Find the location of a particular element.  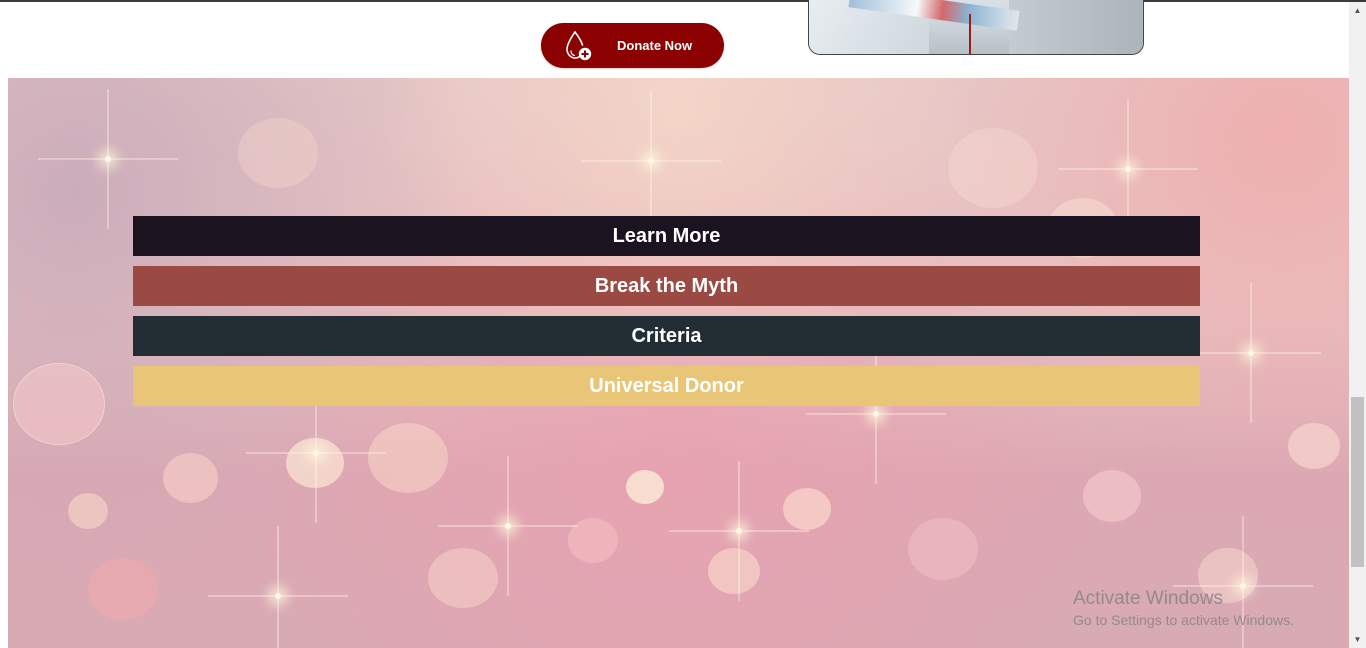

universal-donor-button: Universal Donor is located at coordinates (666, 386).